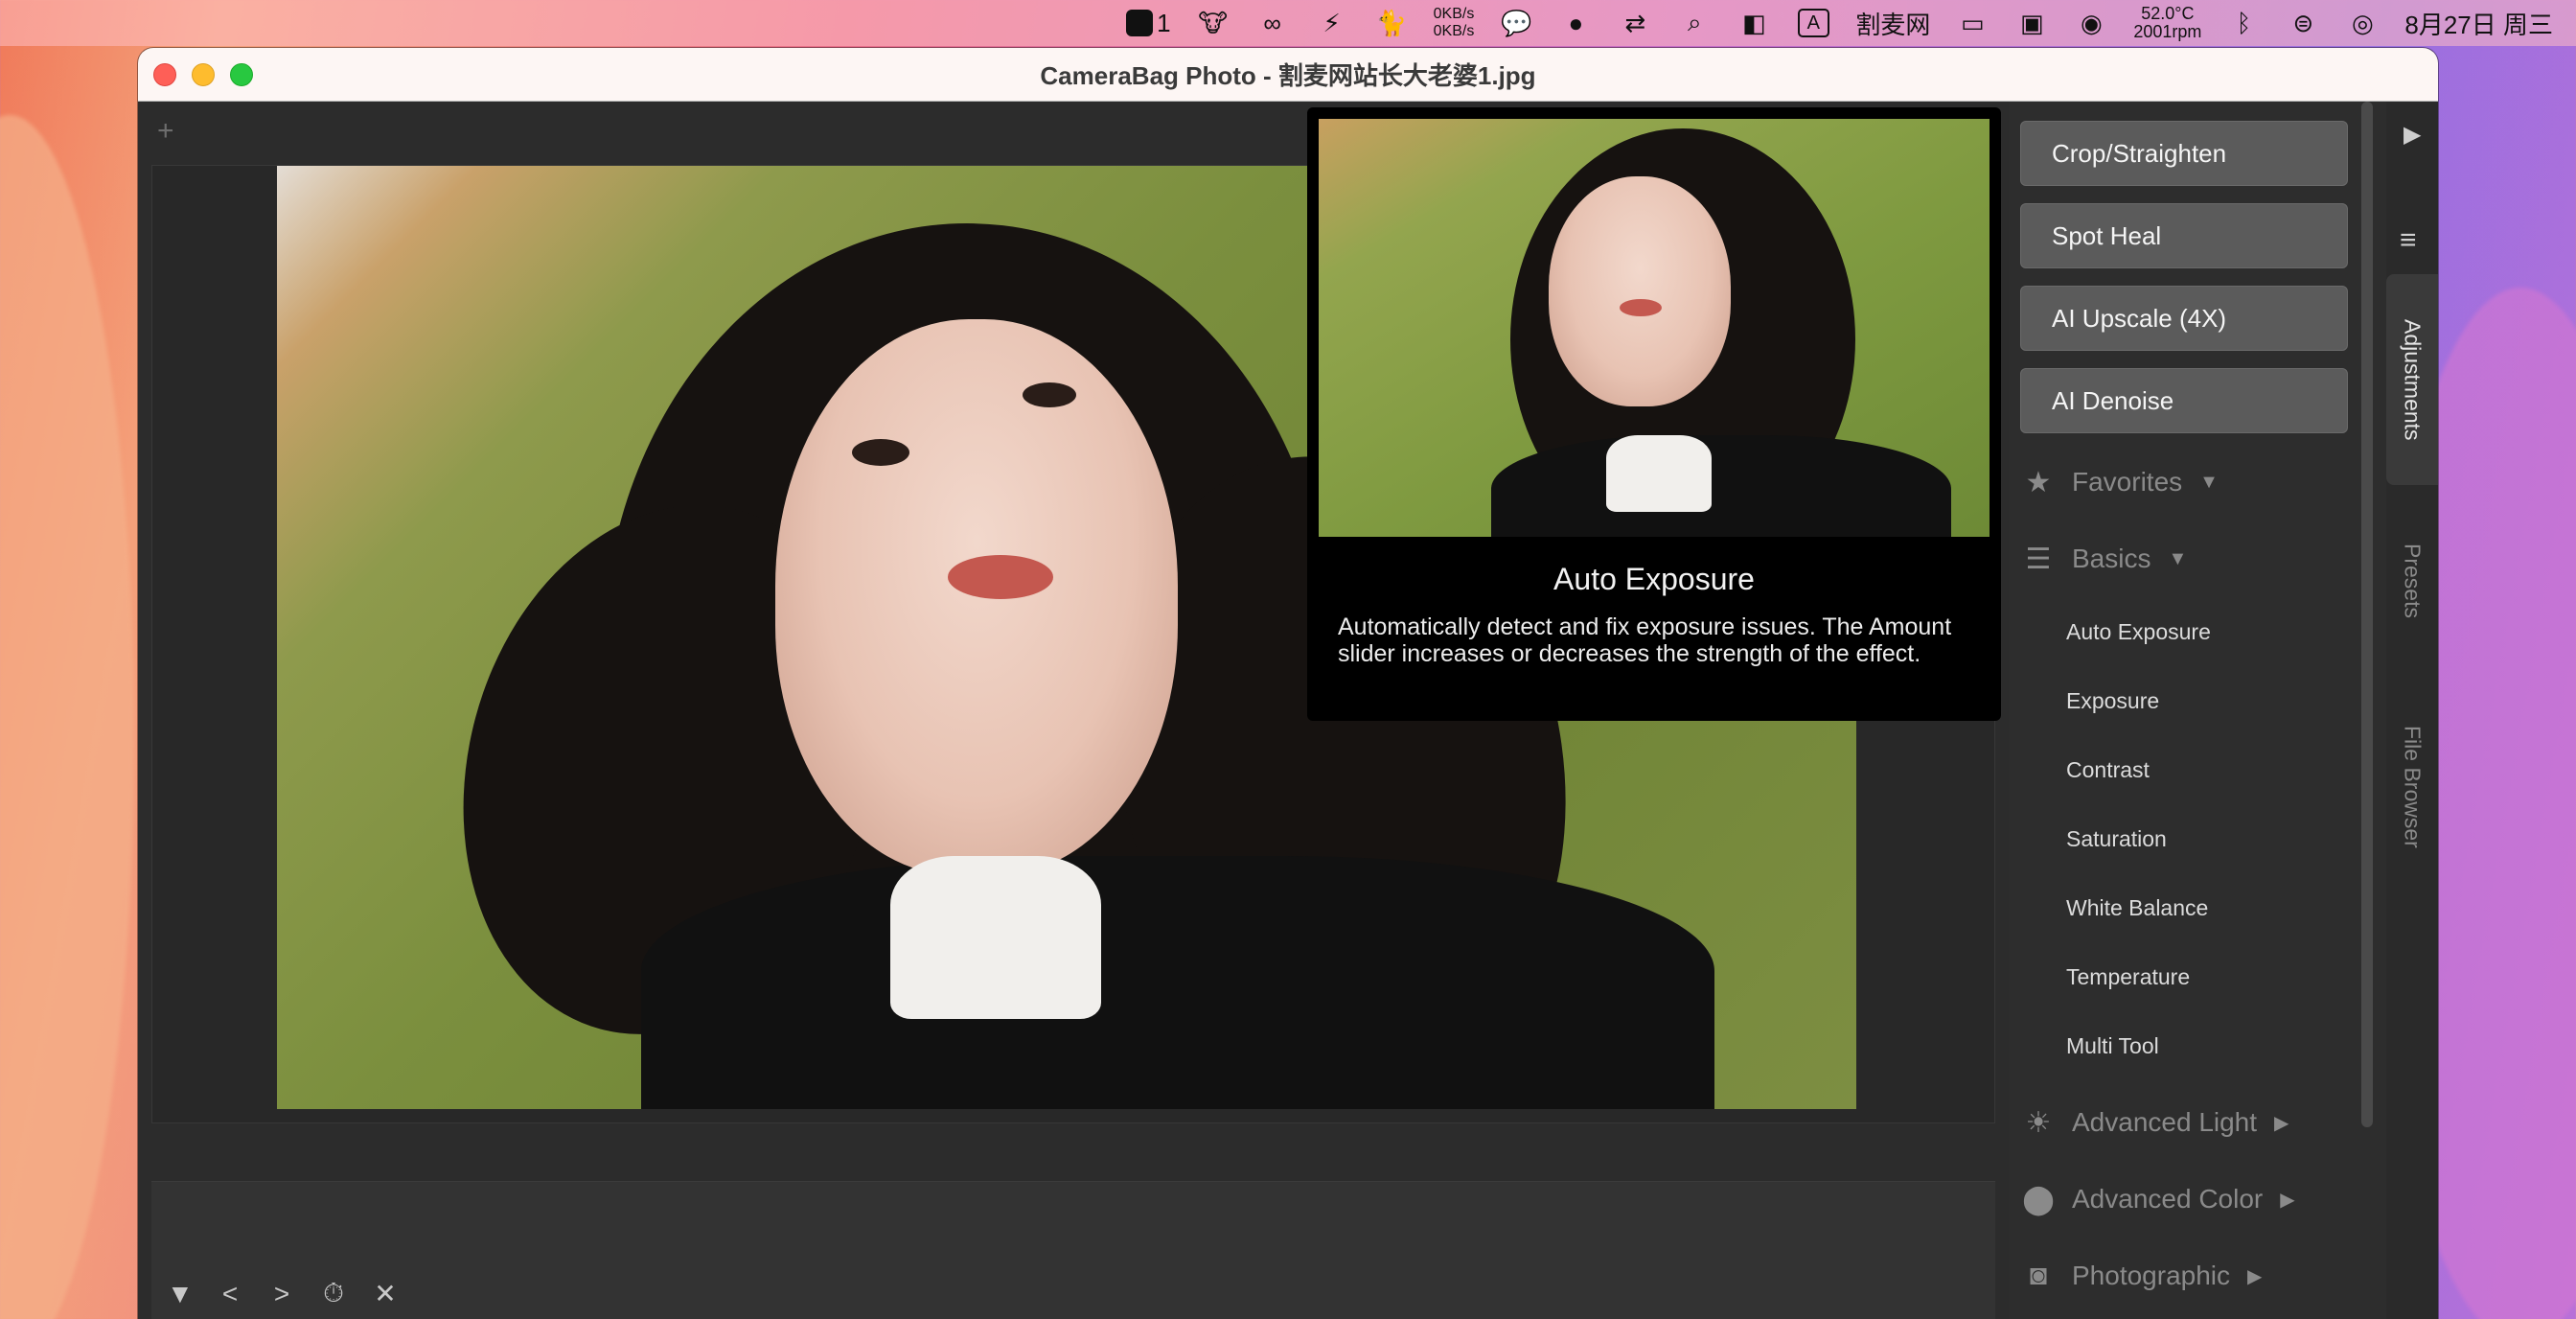 The height and width of the screenshot is (1319, 2576). I want to click on control-center-icon: ⊜, so click(2303, 23).